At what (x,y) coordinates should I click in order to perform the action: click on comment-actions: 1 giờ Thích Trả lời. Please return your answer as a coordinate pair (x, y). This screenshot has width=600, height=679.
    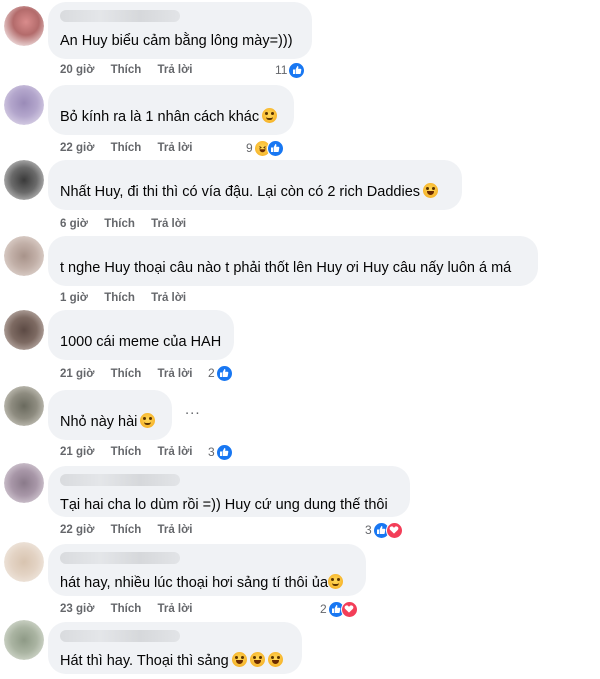
    Looking at the image, I should click on (129, 298).